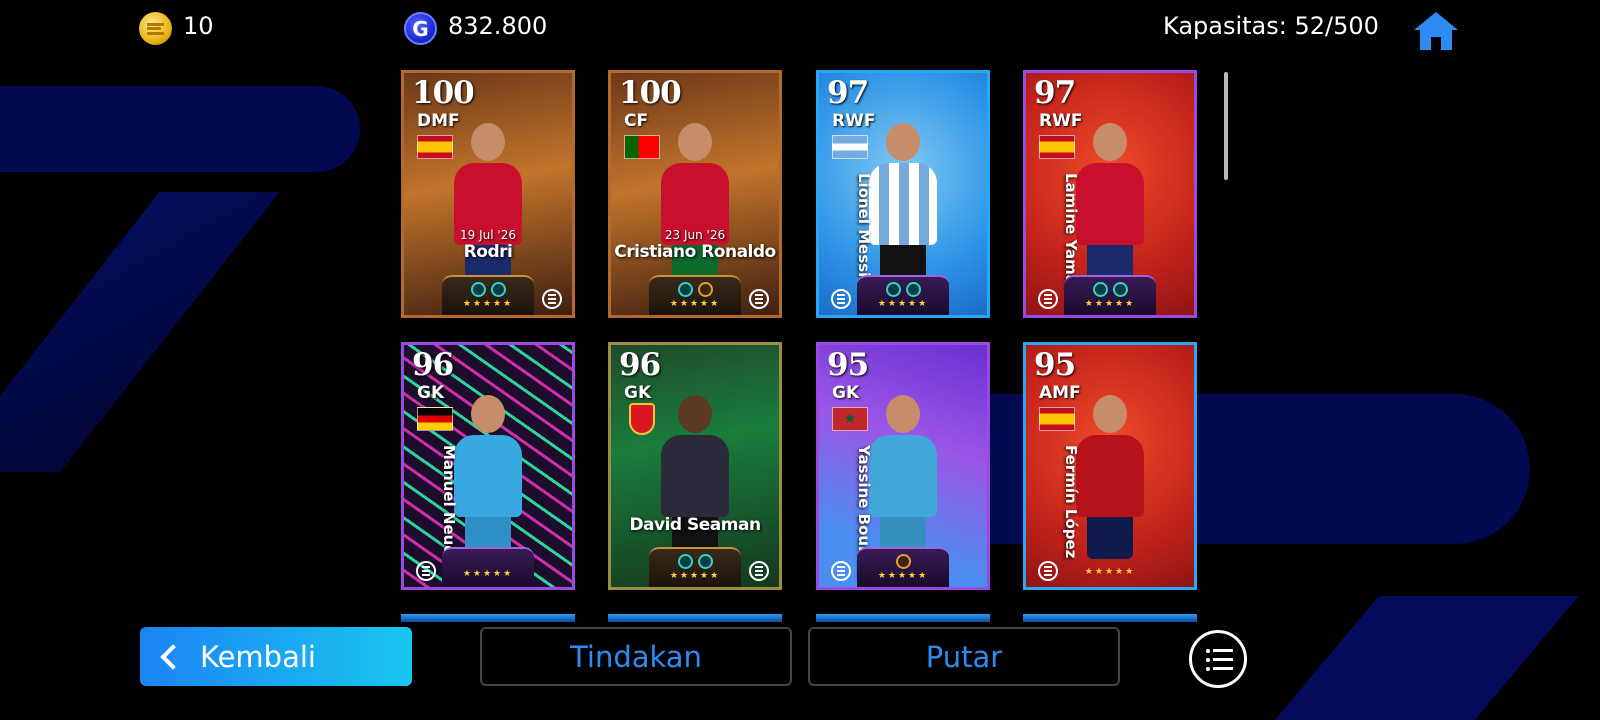 Image resolution: width=1600 pixels, height=720 pixels. I want to click on gp-icon: G, so click(420, 28).